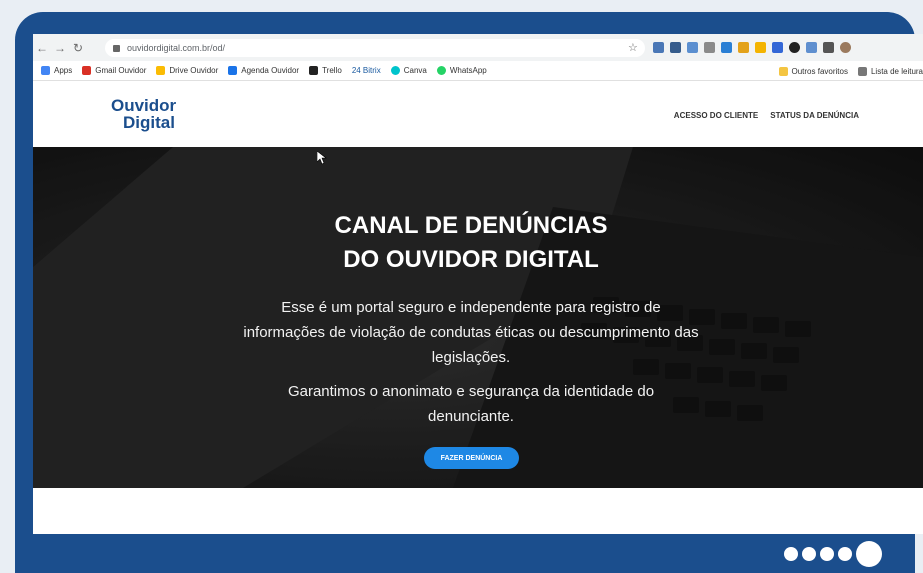 The height and width of the screenshot is (573, 923). What do you see at coordinates (408, 70) in the screenshot?
I see `bookmark-canva: Canva` at bounding box center [408, 70].